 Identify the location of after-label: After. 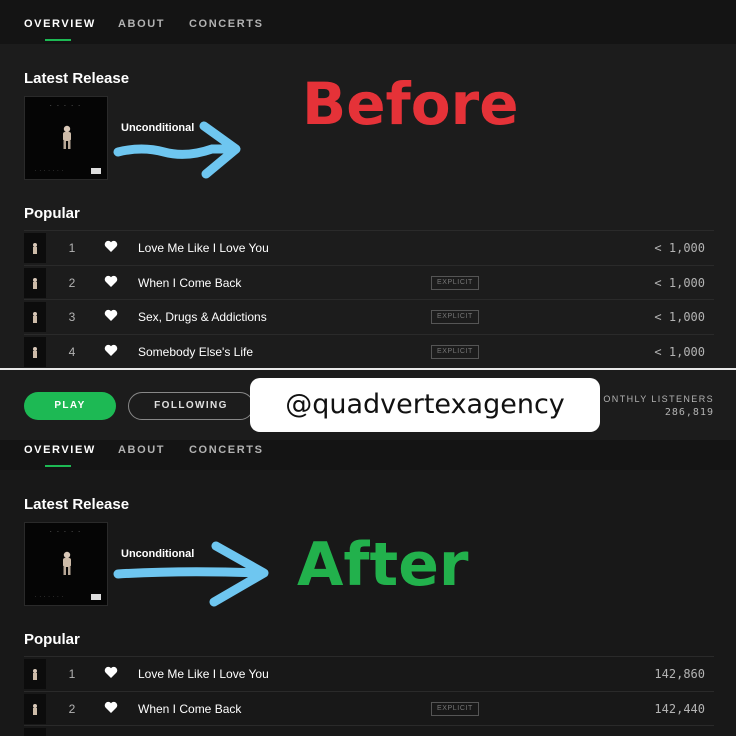
(383, 565).